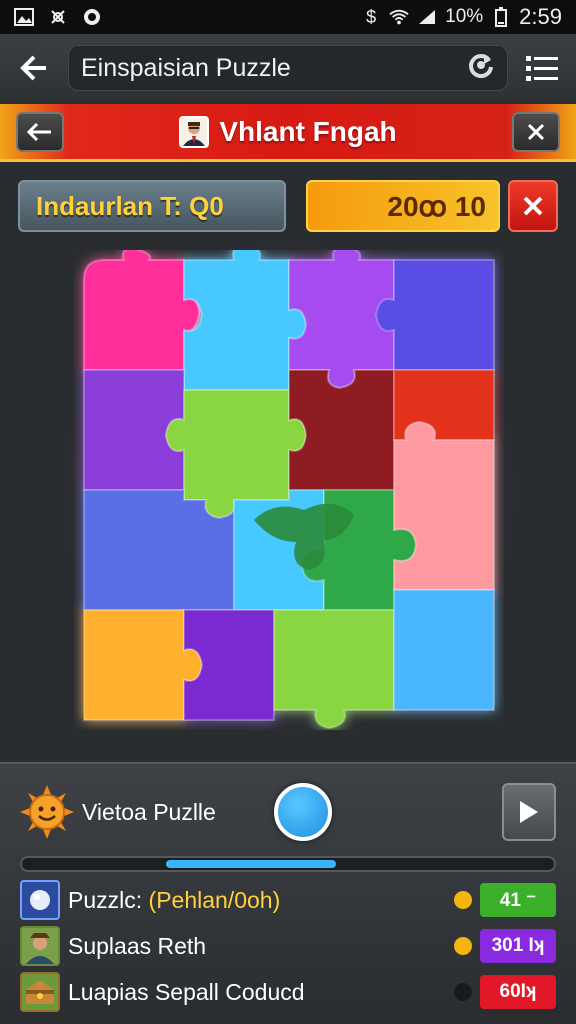 This screenshot has width=576, height=1024. What do you see at coordinates (40, 900) in the screenshot?
I see `circle-avatar-icon` at bounding box center [40, 900].